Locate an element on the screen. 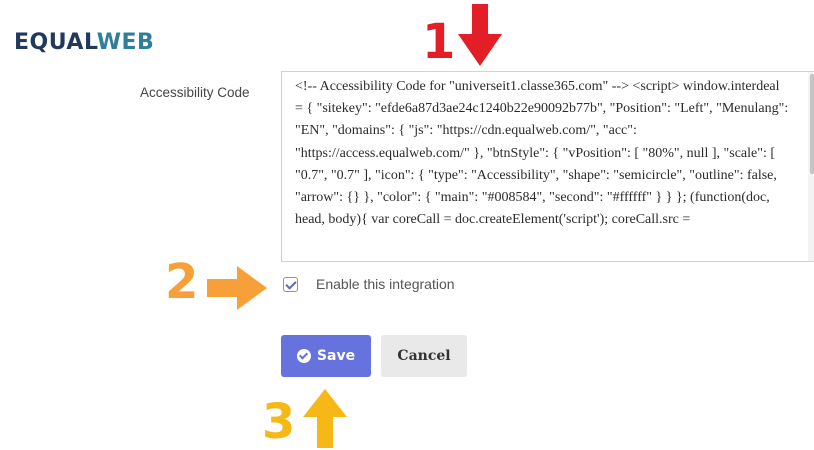 The image size is (814, 450). up-arrow-icon is located at coordinates (325, 418).